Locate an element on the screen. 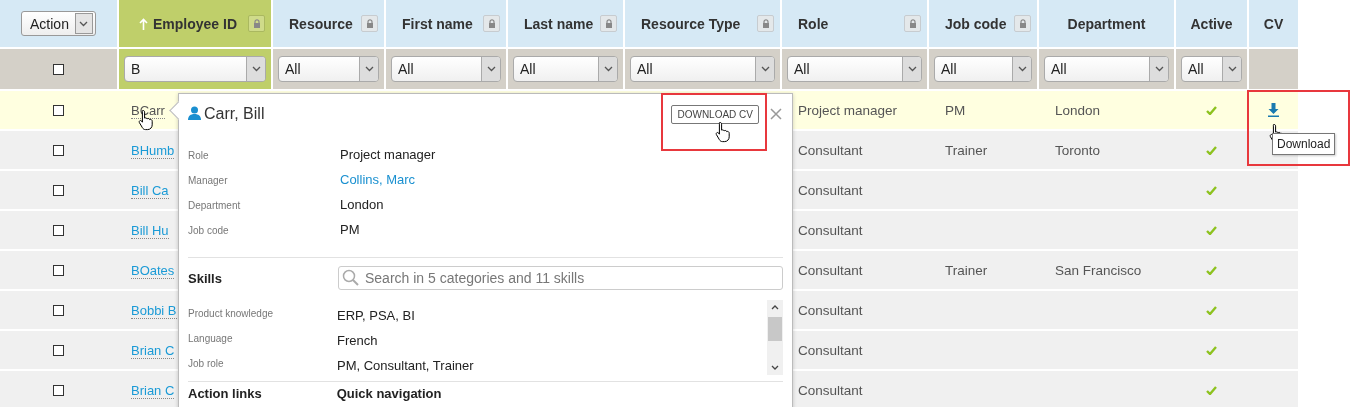  department-cell: London is located at coordinates (1078, 110).